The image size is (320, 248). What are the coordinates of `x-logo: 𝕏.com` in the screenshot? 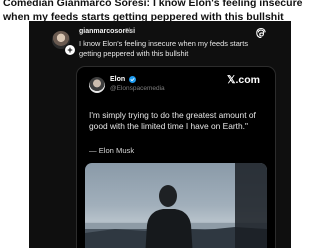 It's located at (243, 80).